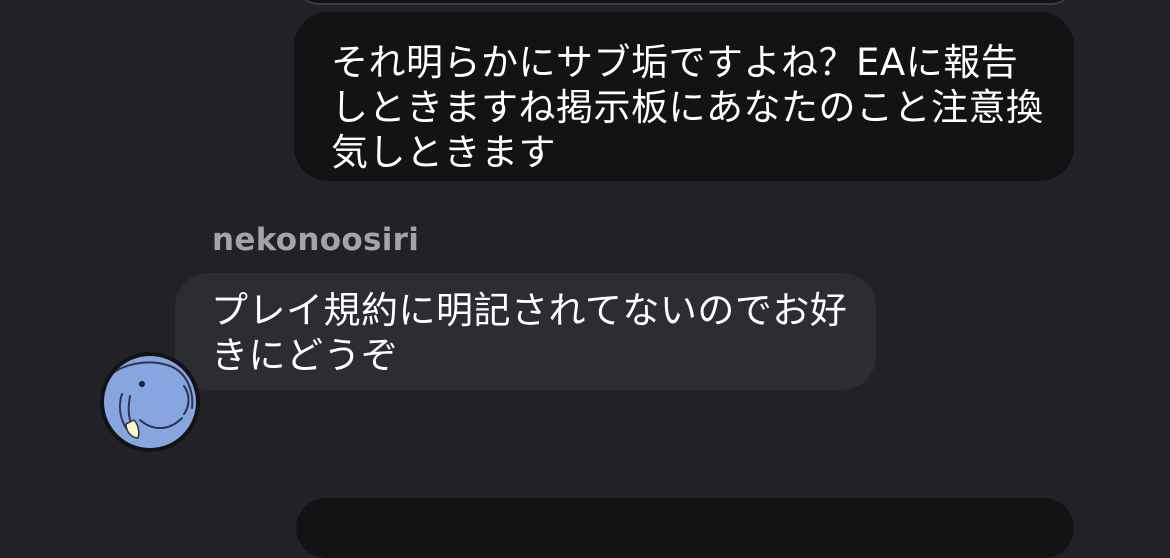 The height and width of the screenshot is (558, 1170). What do you see at coordinates (525, 331) in the screenshot?
I see `received-message-bubble: プレイ規約に明記されてないのでお好きにどうぞ` at bounding box center [525, 331].